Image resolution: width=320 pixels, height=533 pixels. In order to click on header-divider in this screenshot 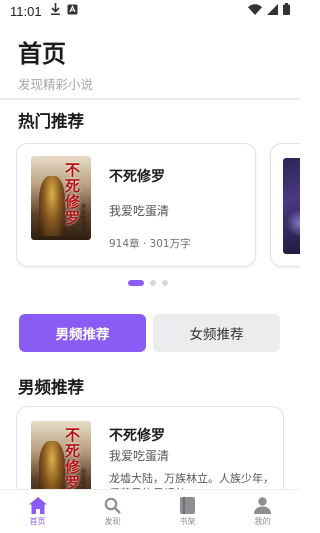, I will do `click(150, 99)`.